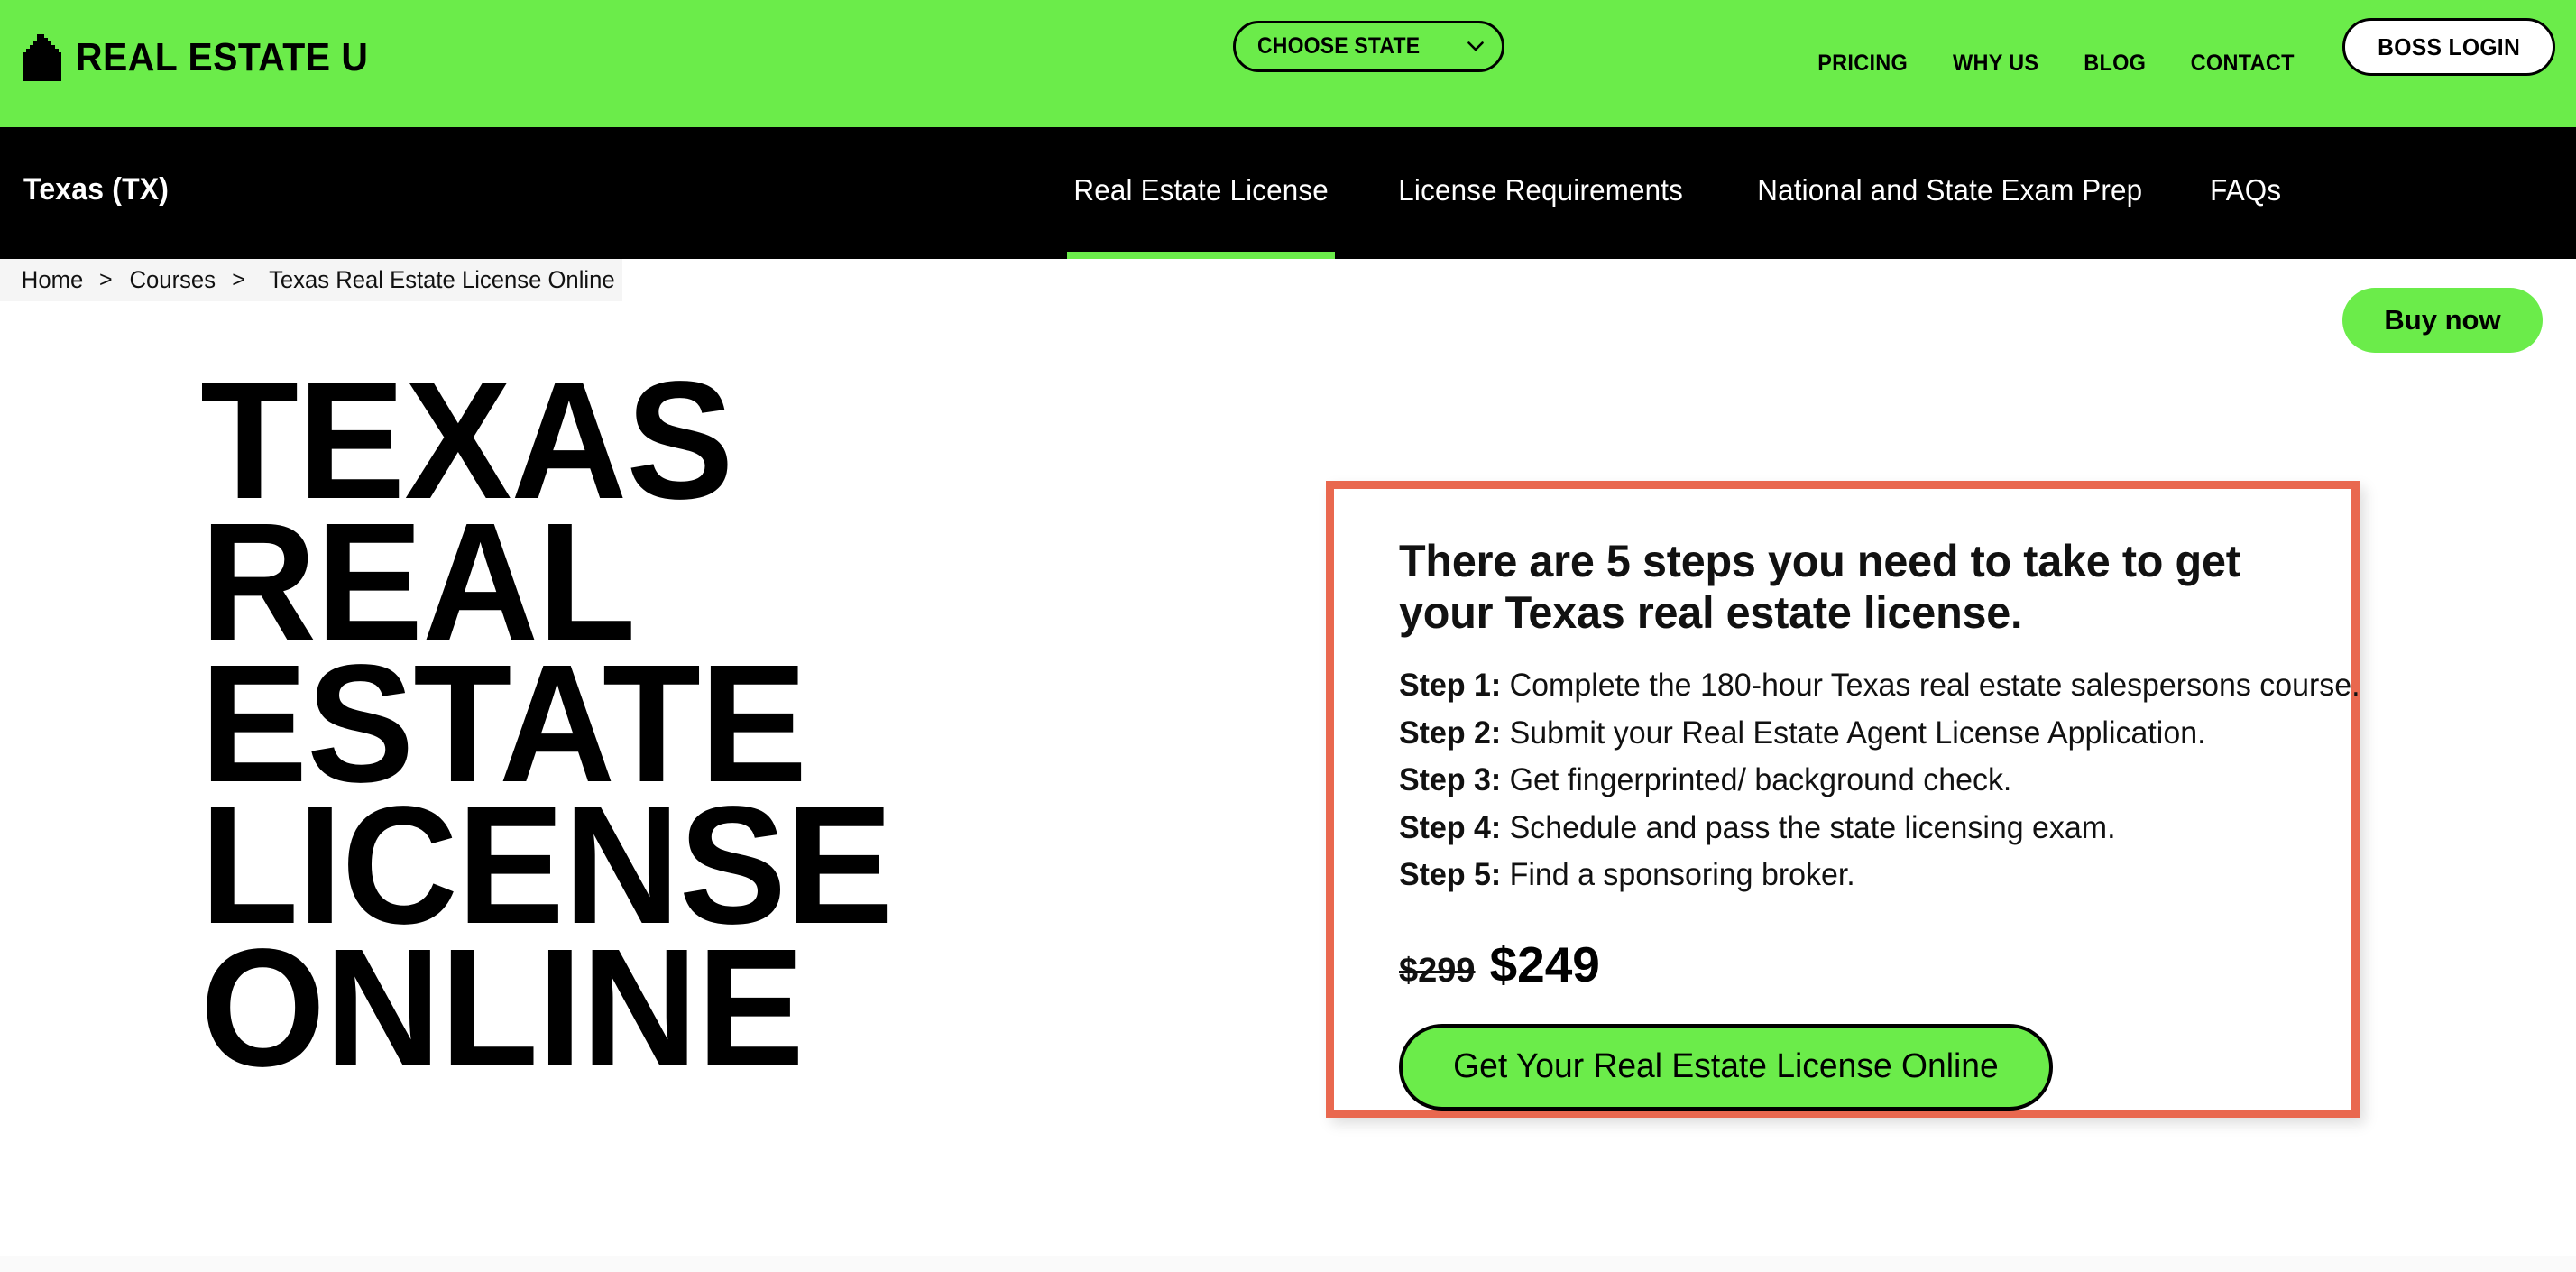 The height and width of the screenshot is (1272, 2576). What do you see at coordinates (172, 280) in the screenshot?
I see `breadcrumb-item-courses: Courses` at bounding box center [172, 280].